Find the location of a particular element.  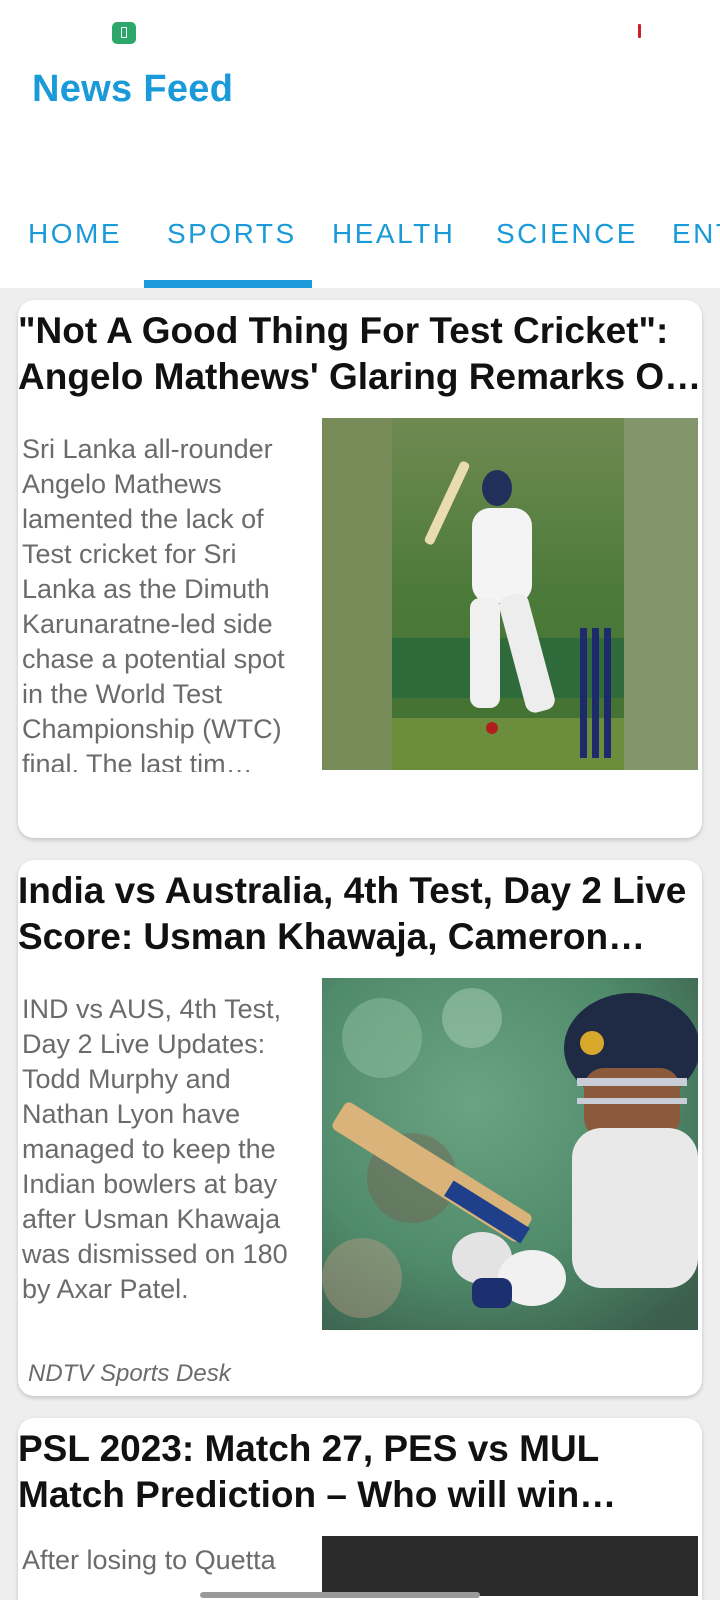

status-bar is located at coordinates (360, 30).